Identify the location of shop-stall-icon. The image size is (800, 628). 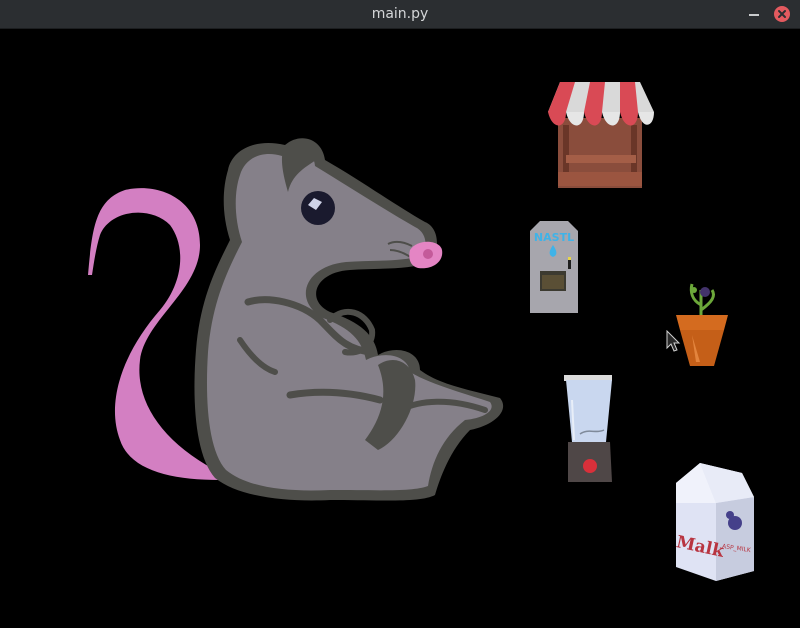
(601, 134).